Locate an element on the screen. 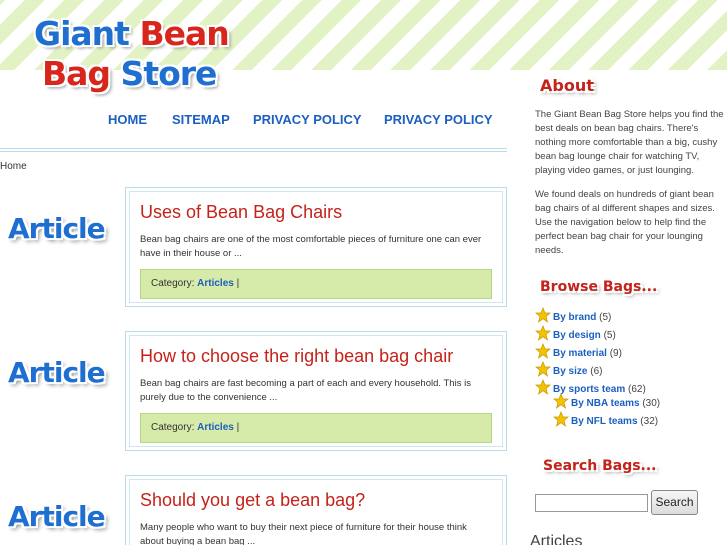 This screenshot has width=727, height=545. logo-word-store: Store is located at coordinates (169, 73).